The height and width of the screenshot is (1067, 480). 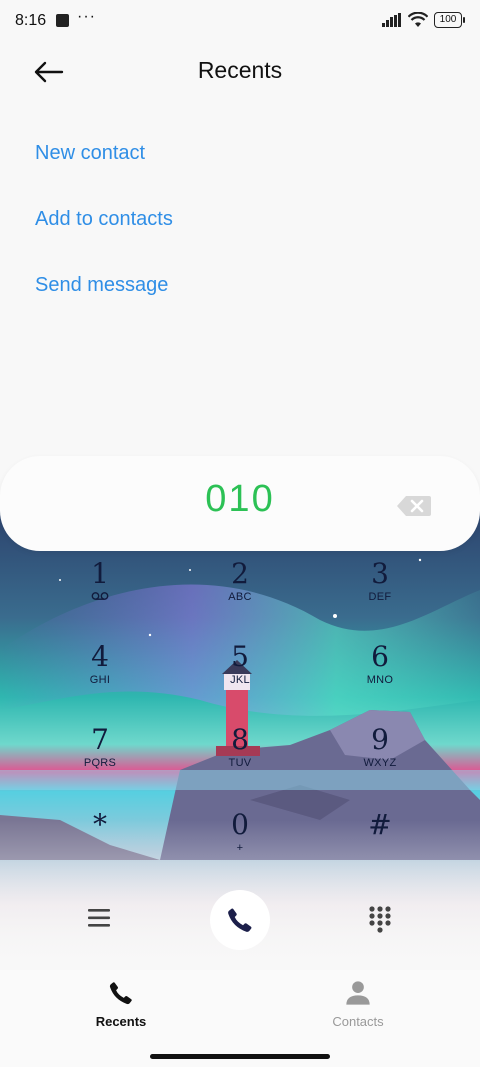 I want to click on dialpad-toggle-button, so click(x=380, y=919).